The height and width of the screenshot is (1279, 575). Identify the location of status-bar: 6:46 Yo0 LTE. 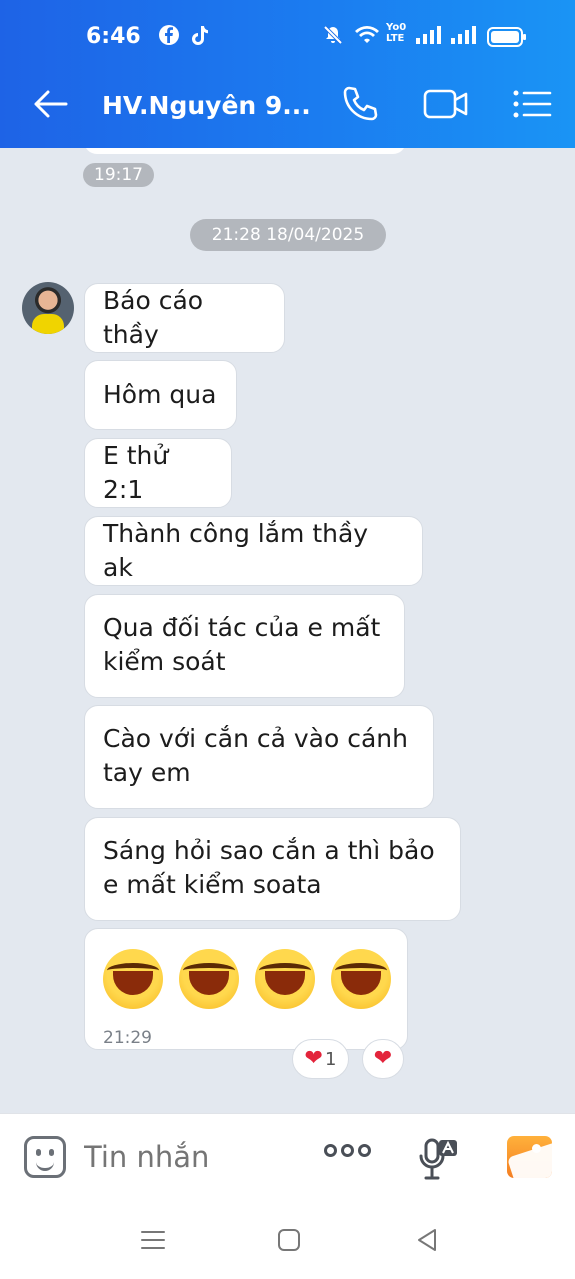
(287, 39).